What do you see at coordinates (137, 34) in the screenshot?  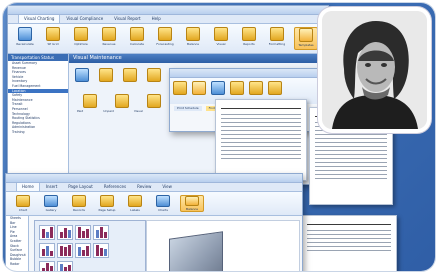 I see `calculate-icon` at bounding box center [137, 34].